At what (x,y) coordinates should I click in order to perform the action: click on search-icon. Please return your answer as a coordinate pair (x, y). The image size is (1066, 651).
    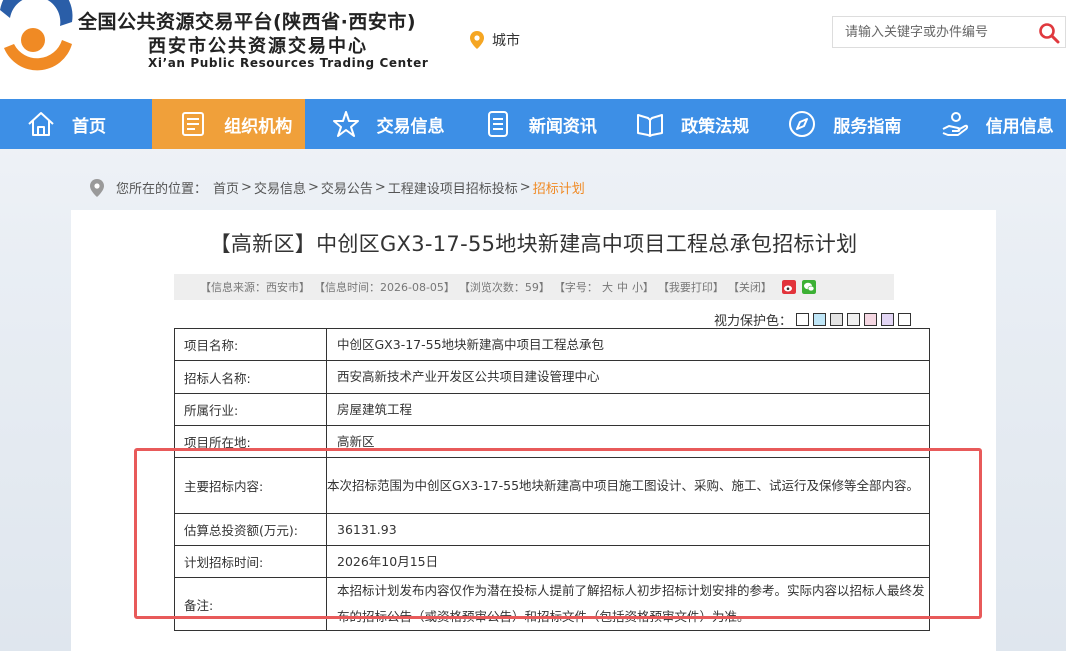
    Looking at the image, I should click on (1049, 33).